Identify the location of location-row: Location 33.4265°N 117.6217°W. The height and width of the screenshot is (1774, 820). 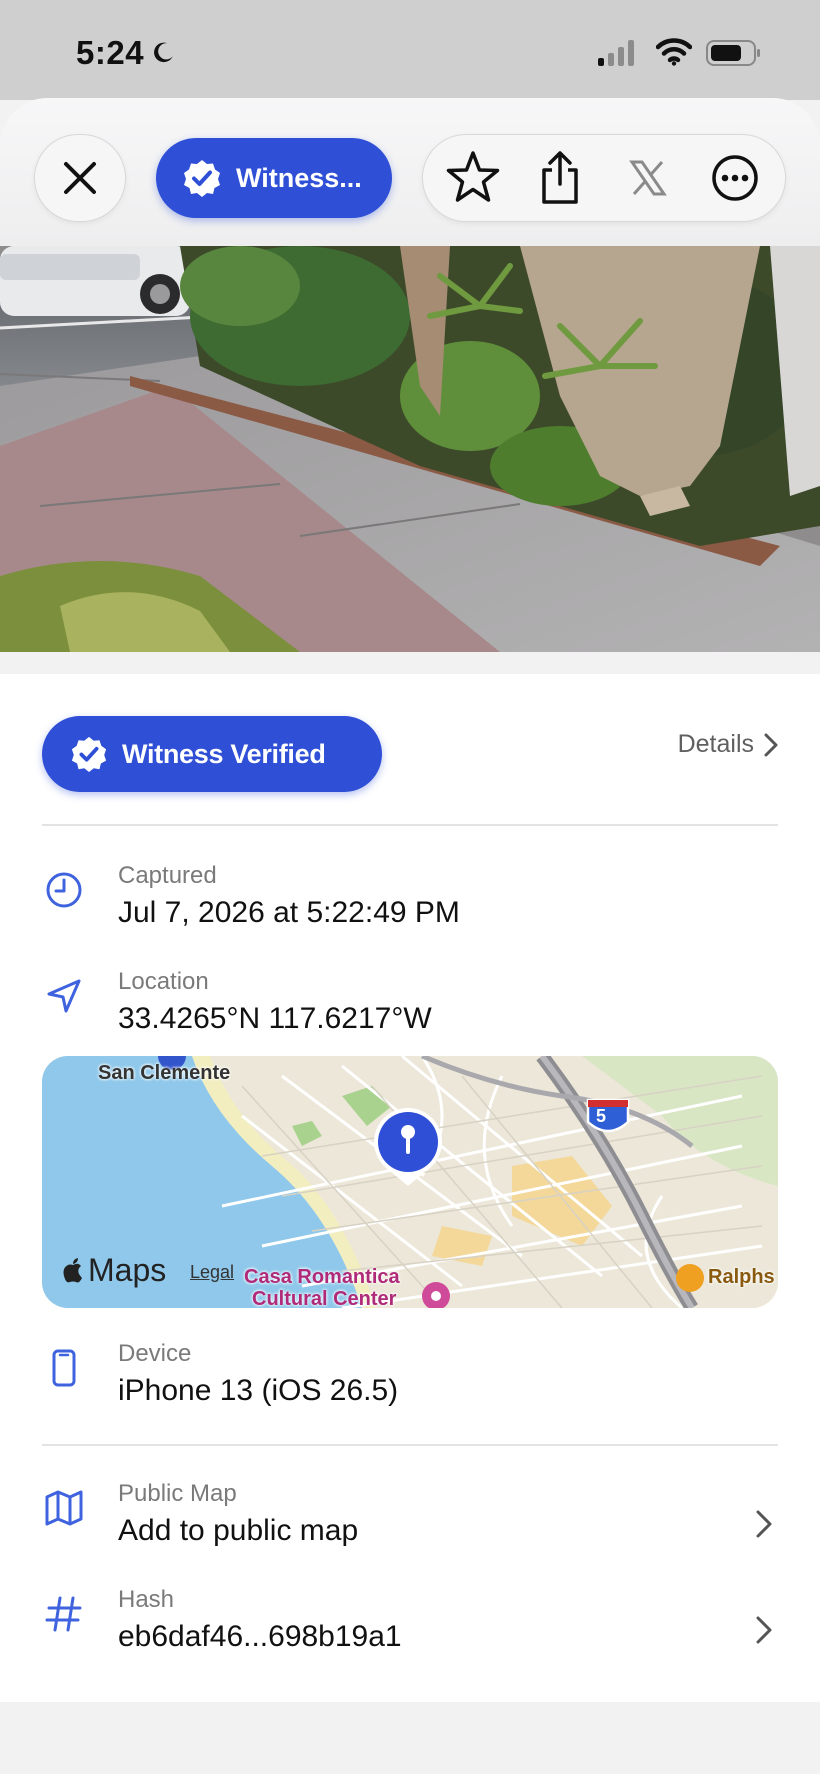
(410, 1008).